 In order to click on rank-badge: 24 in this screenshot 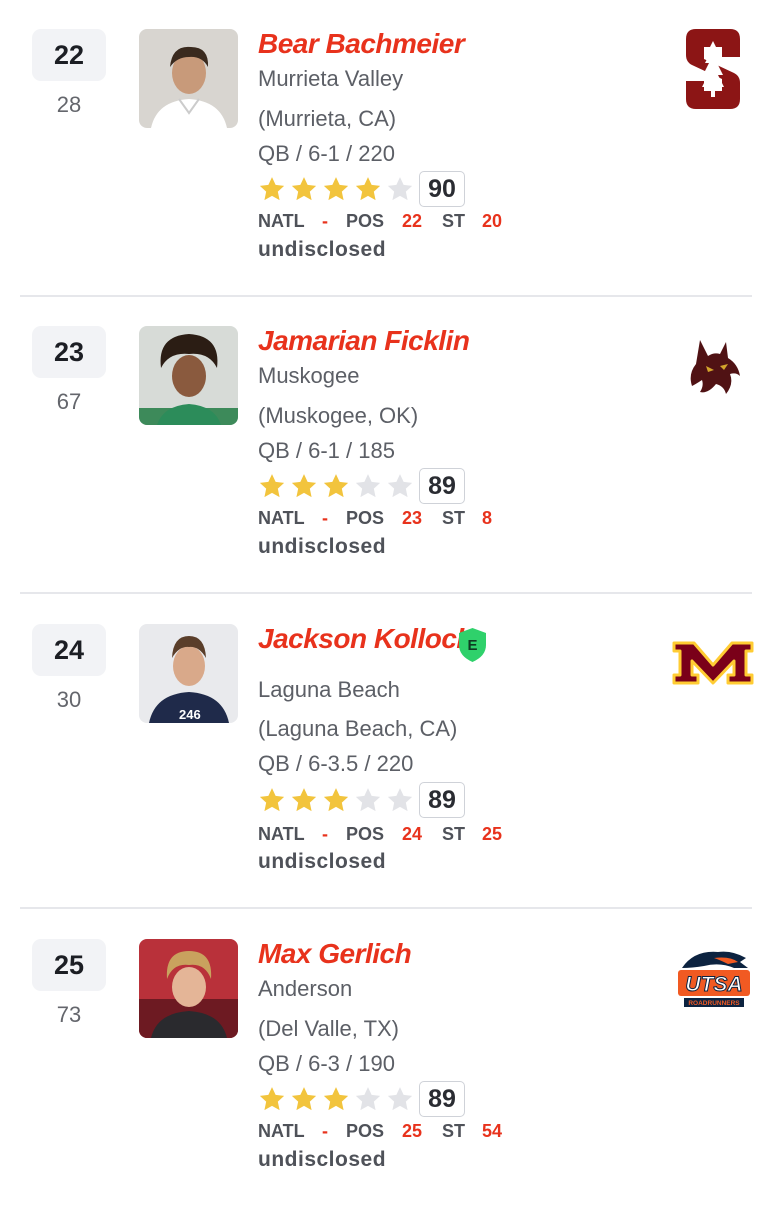, I will do `click(69, 650)`.